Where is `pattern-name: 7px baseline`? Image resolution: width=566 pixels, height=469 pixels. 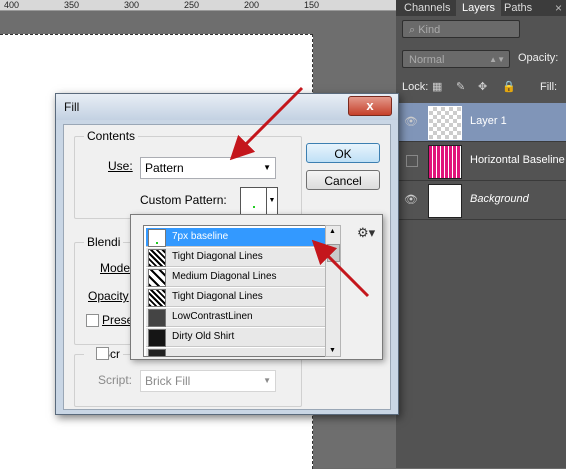 pattern-name: 7px baseline is located at coordinates (200, 236).